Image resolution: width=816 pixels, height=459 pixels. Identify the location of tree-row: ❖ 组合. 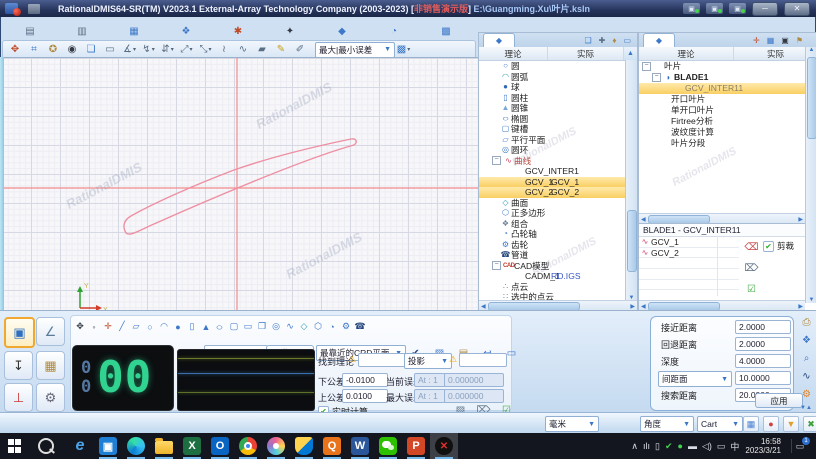
(558, 224).